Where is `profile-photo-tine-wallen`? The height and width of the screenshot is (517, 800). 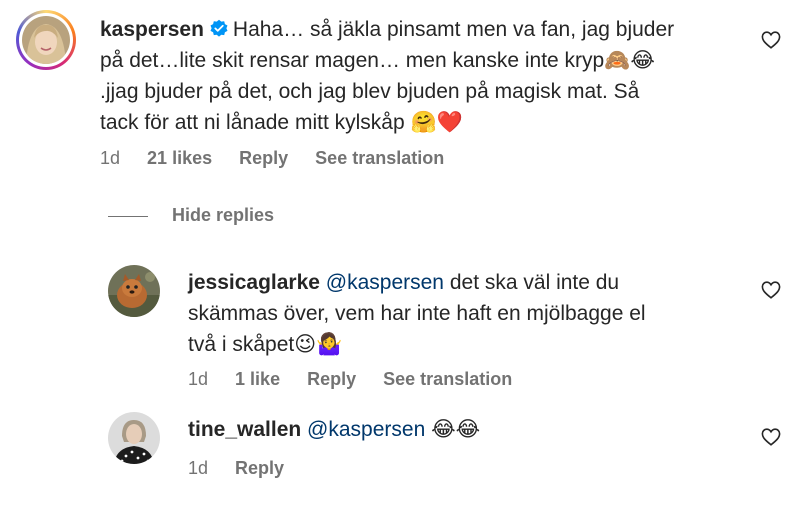 profile-photo-tine-wallen is located at coordinates (134, 438).